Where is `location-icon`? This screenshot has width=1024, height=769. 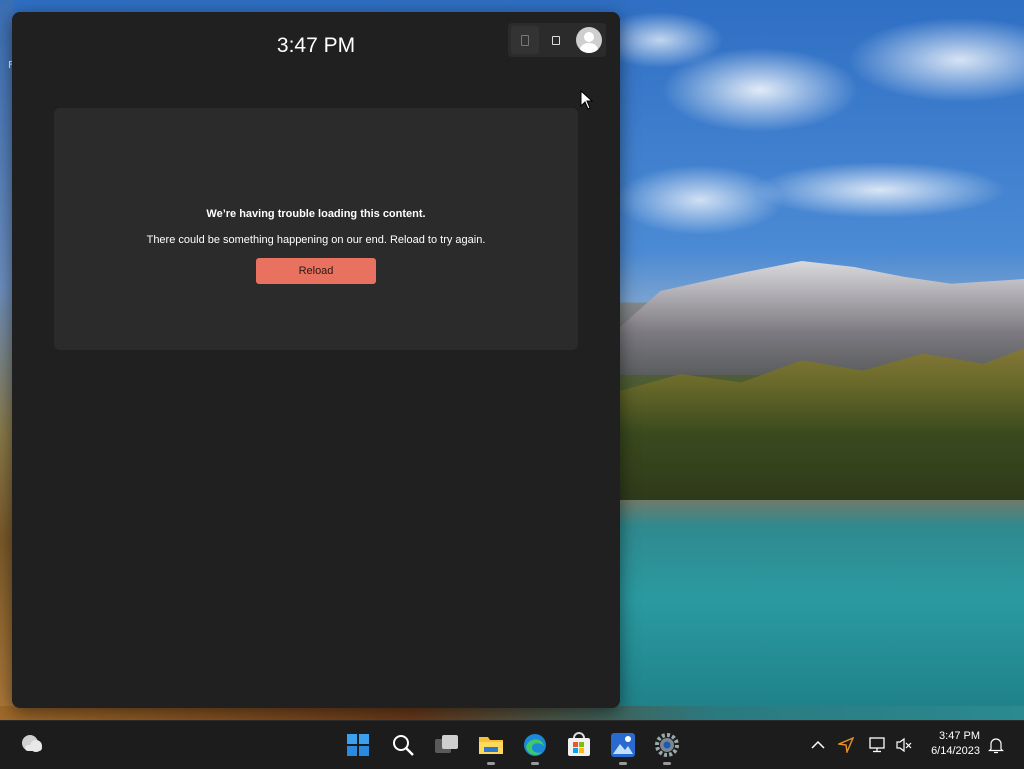
location-icon is located at coordinates (846, 745).